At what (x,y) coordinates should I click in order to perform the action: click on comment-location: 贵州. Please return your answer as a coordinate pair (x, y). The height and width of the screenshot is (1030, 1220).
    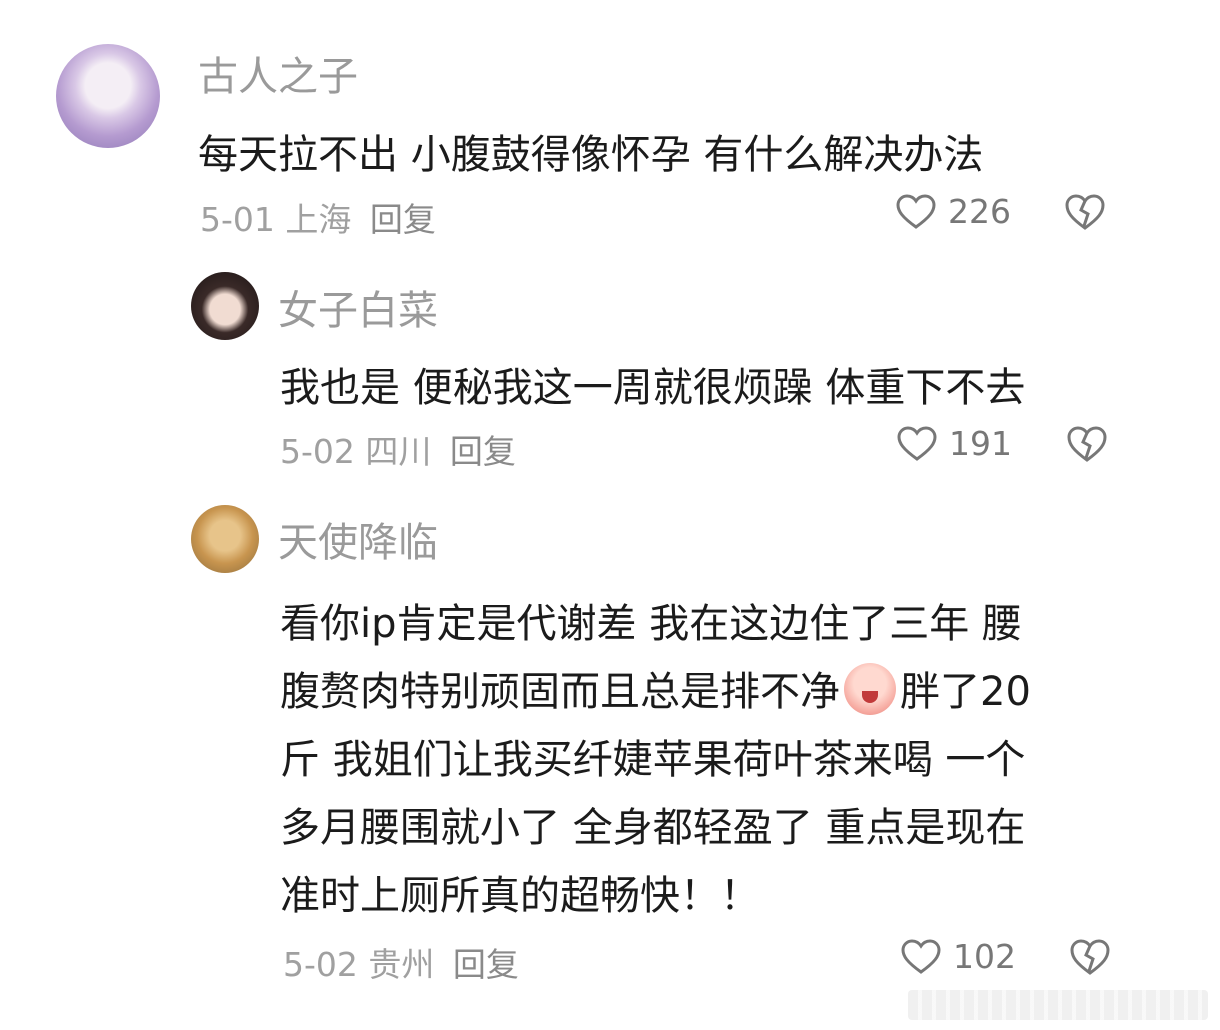
    Looking at the image, I should click on (401, 964).